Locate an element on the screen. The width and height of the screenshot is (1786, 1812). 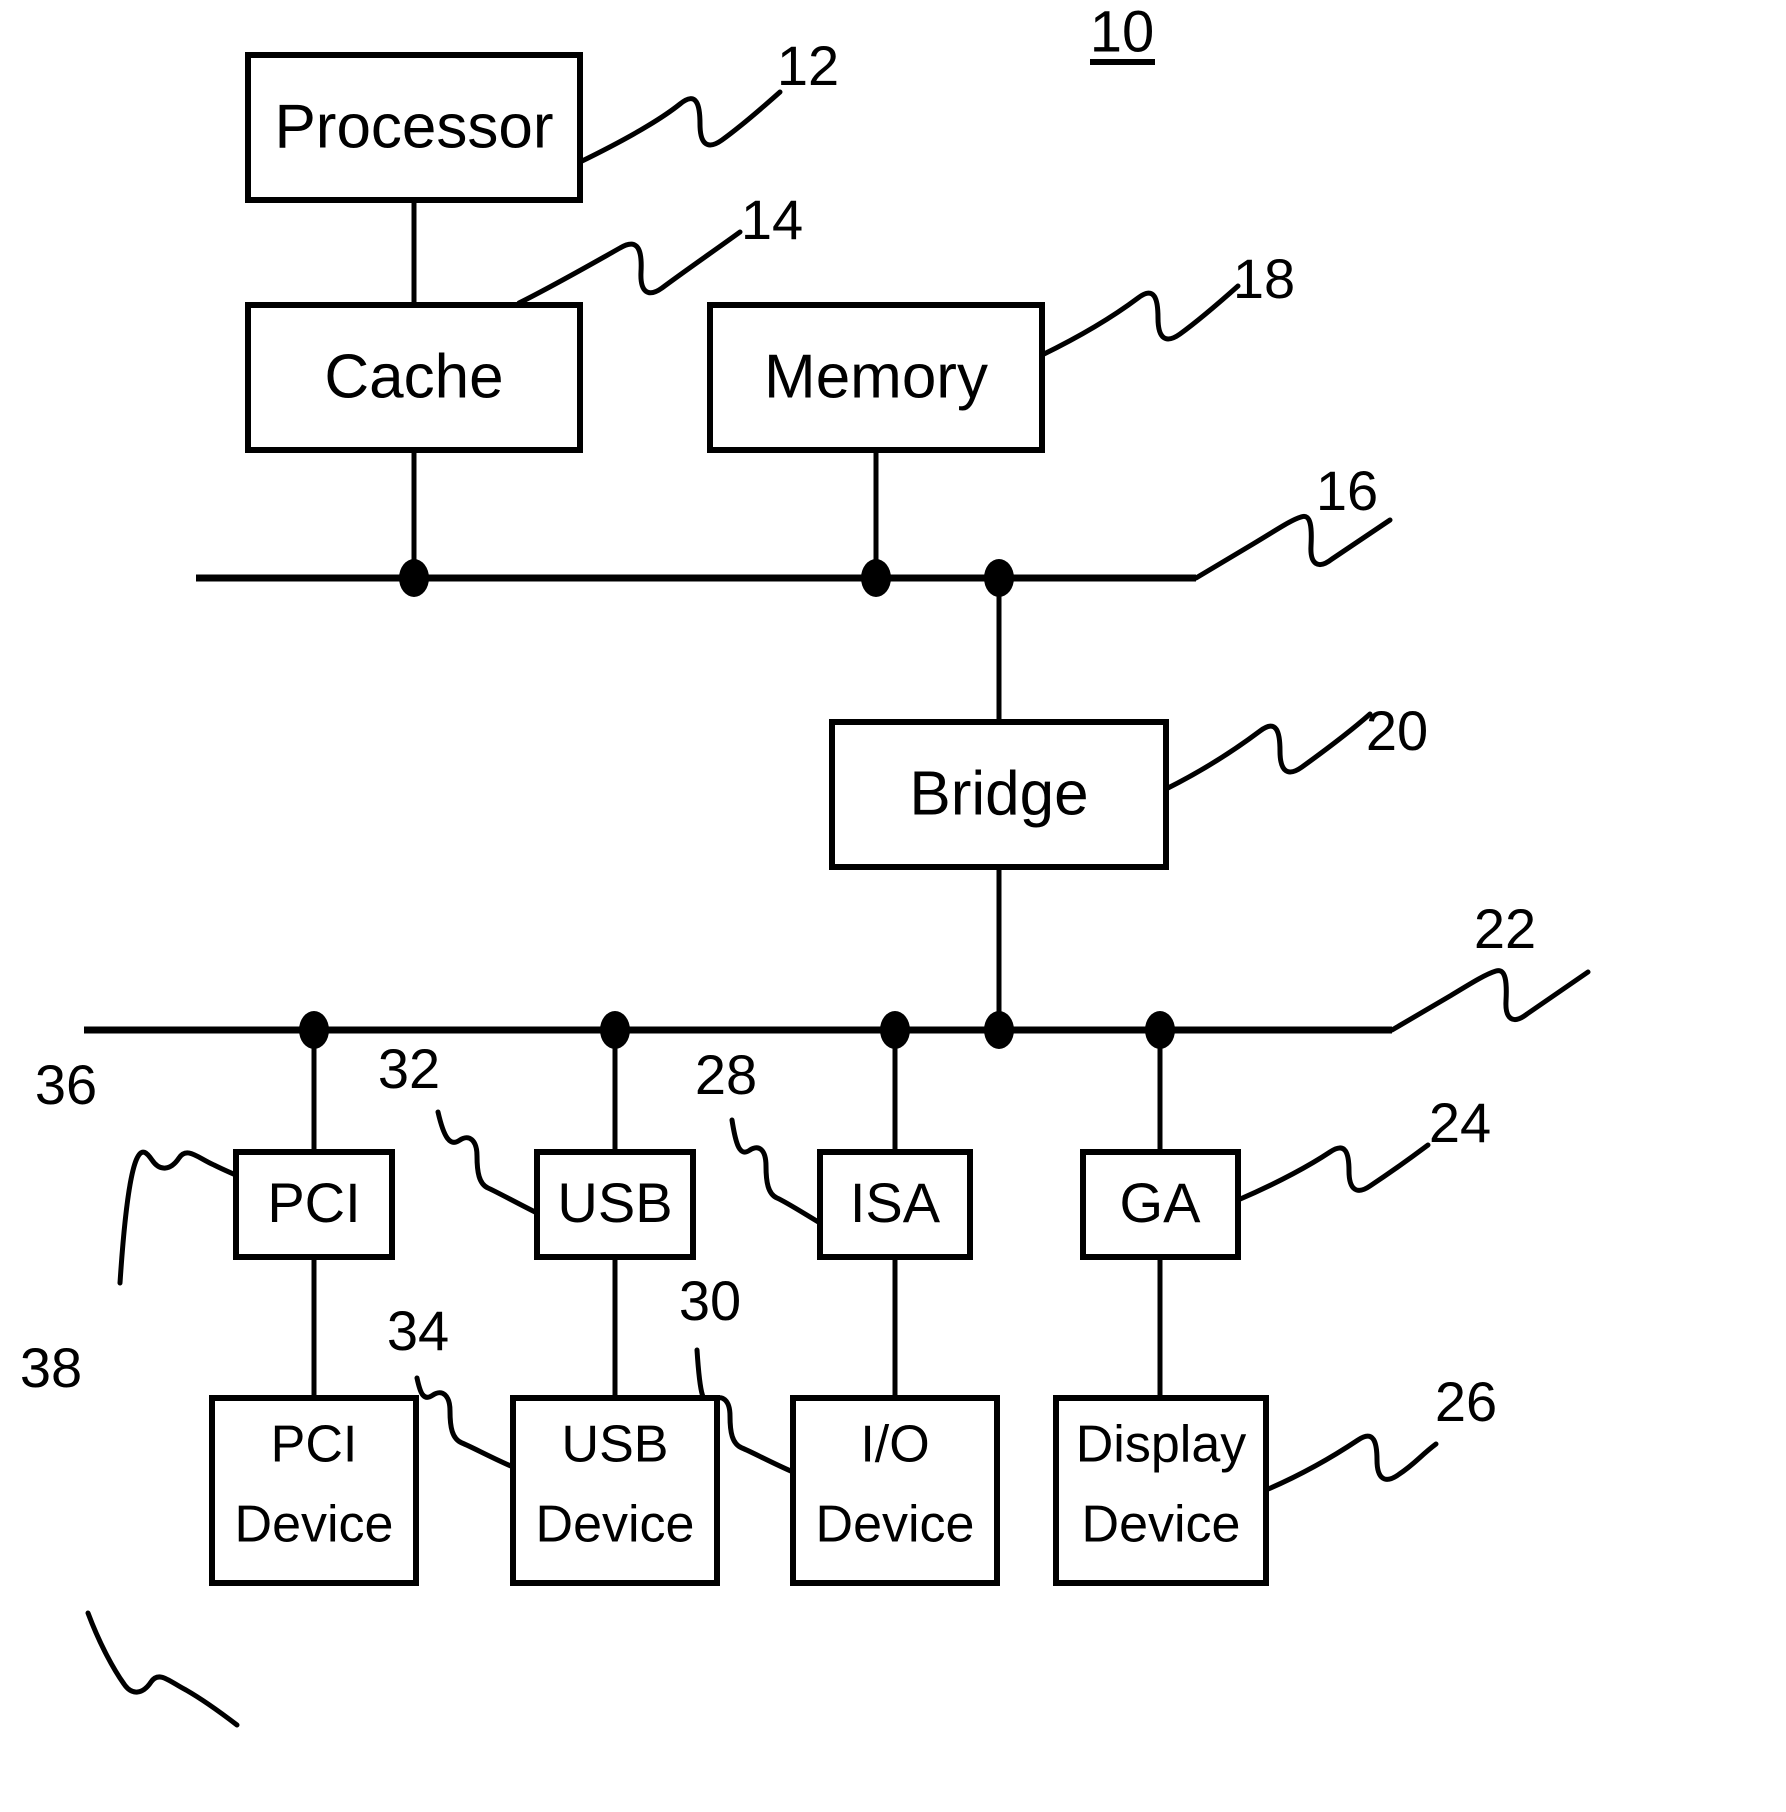
block-processor-label: Processor is located at coordinates (413, 126).